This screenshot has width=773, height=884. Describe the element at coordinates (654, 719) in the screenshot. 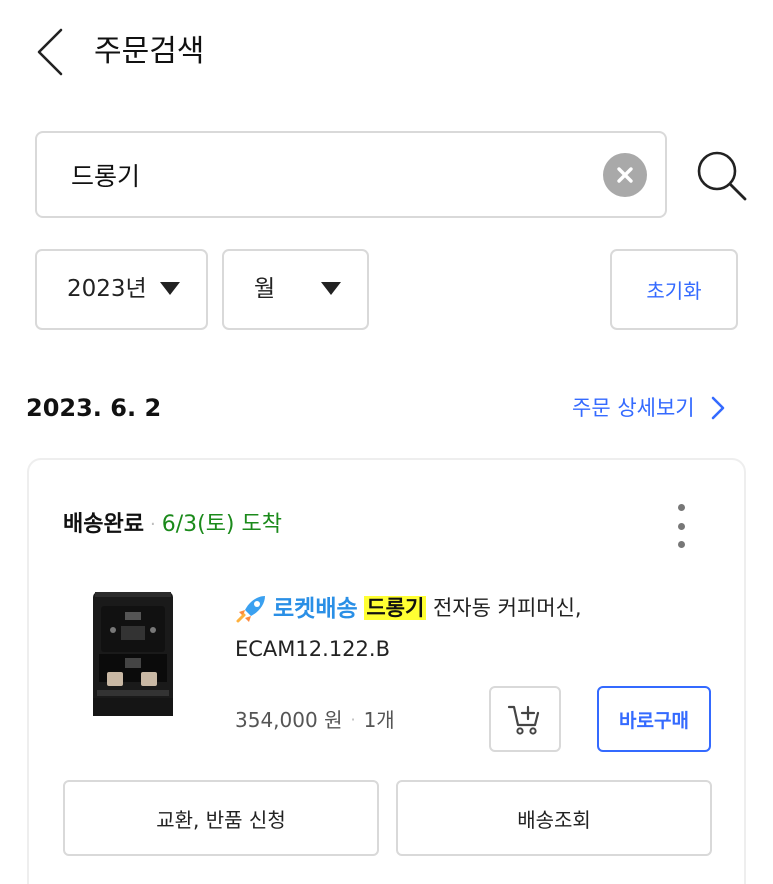

I see `buy-now-button: 바로구매` at that location.